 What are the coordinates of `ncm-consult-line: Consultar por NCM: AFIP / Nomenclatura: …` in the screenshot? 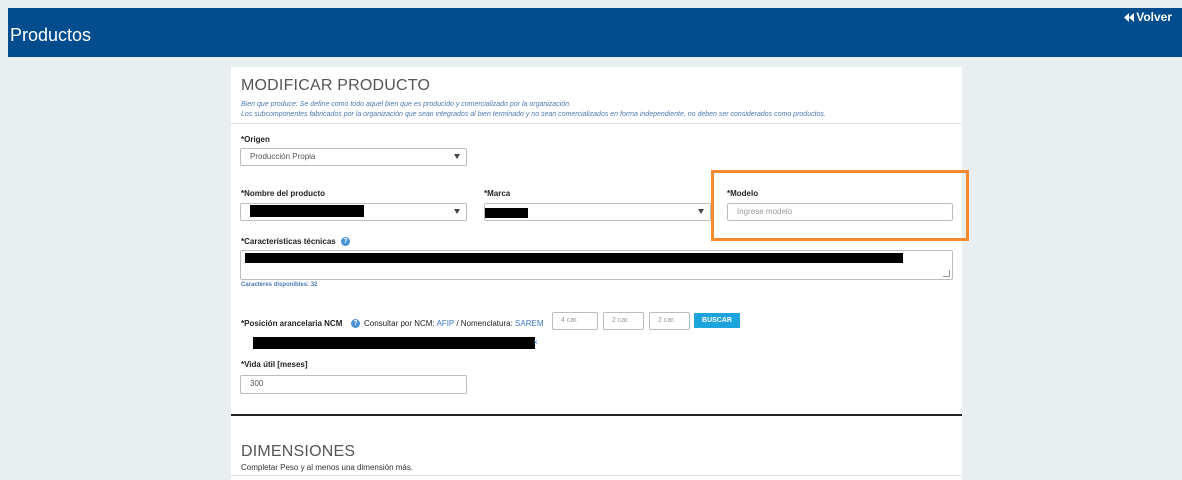 It's located at (454, 323).